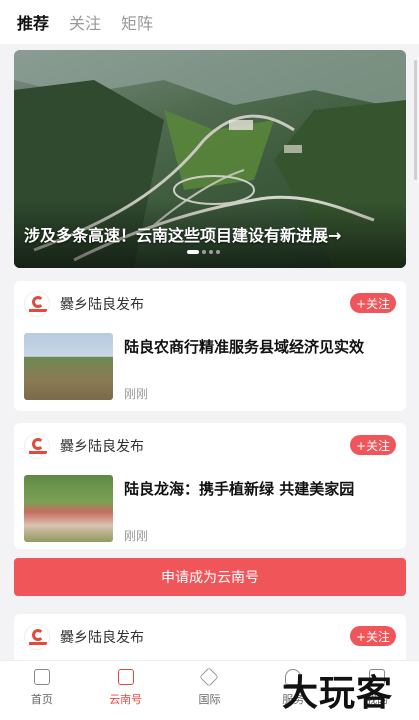 Image resolution: width=419 pixels, height=720 pixels. I want to click on watermark: 大玩客, so click(338, 693).